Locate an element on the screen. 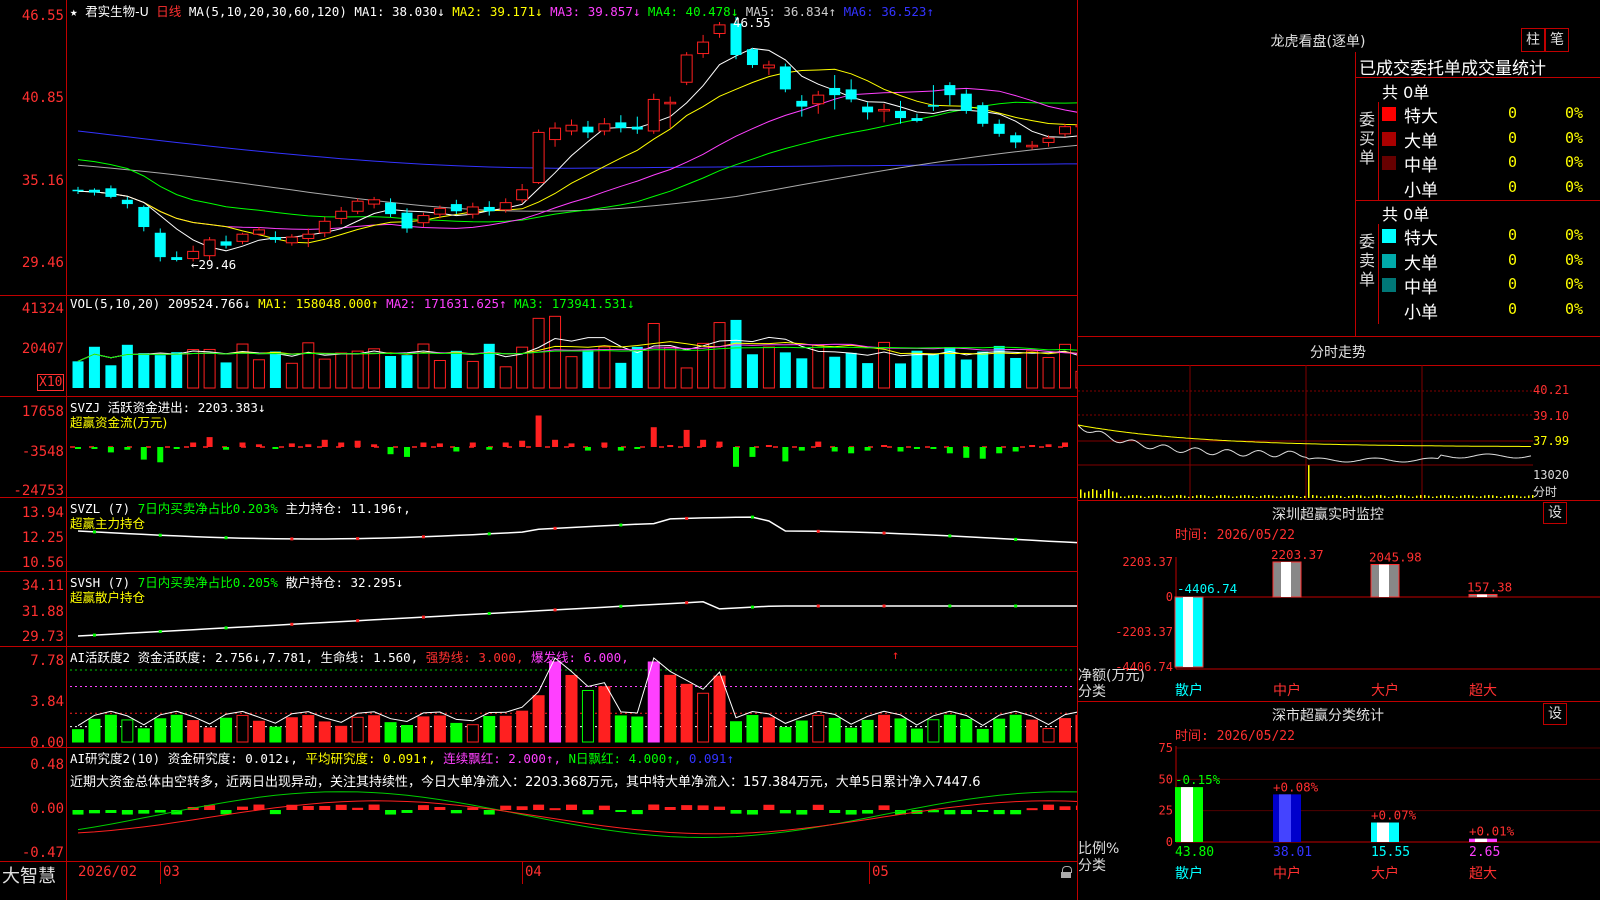  longhu-tabs: 已成交委托单成交量统计 is located at coordinates (1479, 66).